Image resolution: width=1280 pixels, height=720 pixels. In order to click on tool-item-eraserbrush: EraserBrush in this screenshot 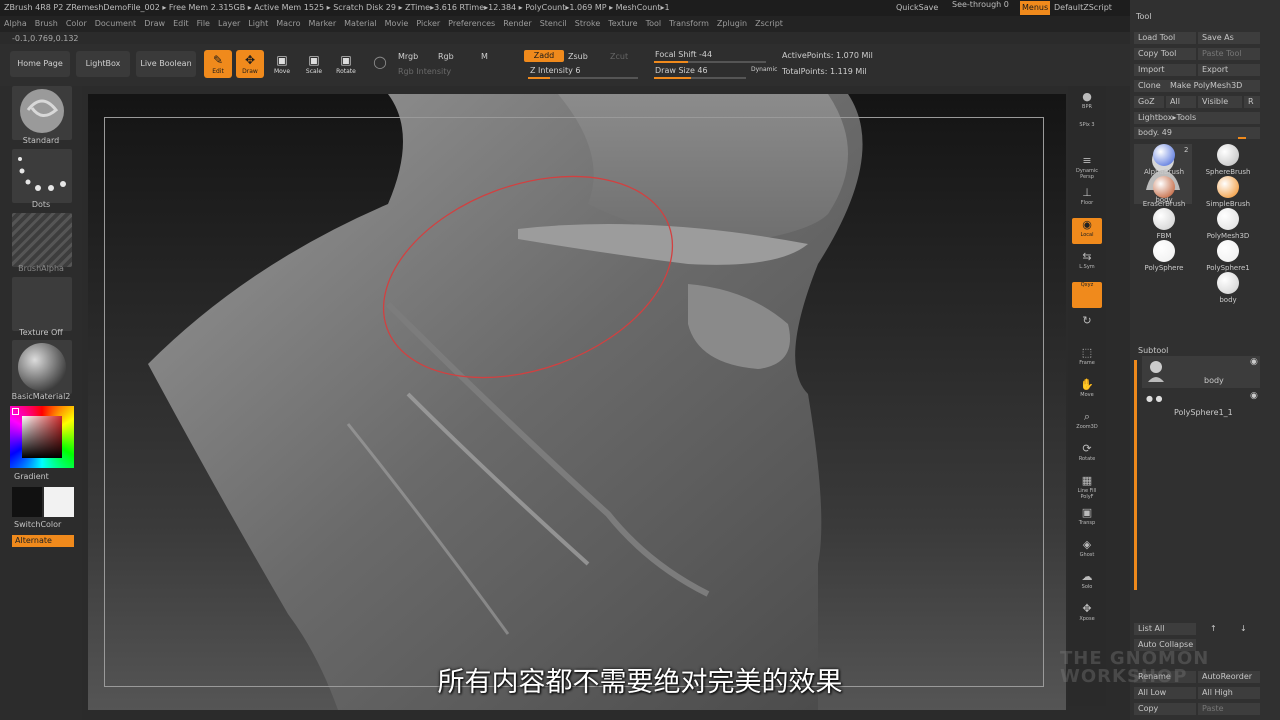, I will do `click(1164, 192)`.